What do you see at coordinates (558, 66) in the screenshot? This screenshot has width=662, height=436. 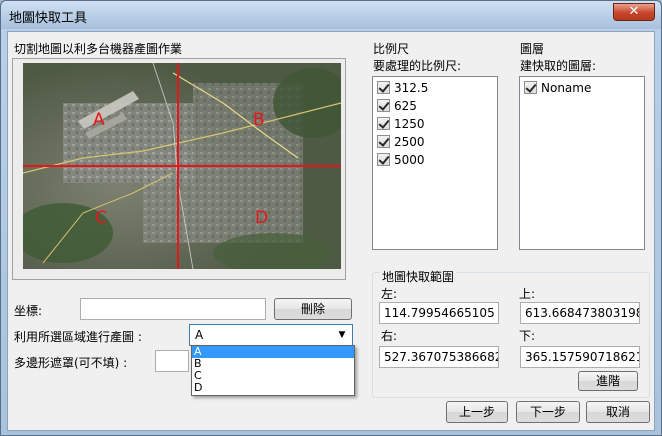 I see `layer-list-label: 建快取的圖層:` at bounding box center [558, 66].